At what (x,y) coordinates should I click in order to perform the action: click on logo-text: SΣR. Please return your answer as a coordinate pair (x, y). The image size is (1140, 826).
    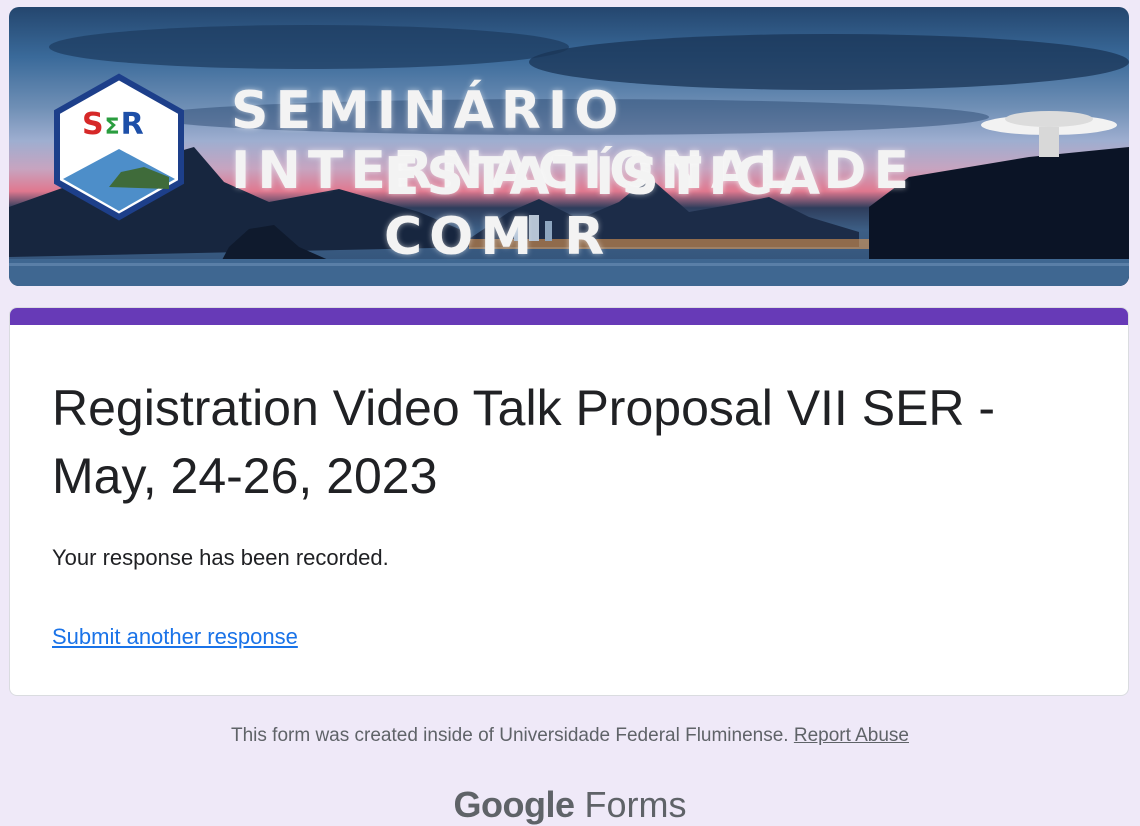
    Looking at the image, I should click on (113, 124).